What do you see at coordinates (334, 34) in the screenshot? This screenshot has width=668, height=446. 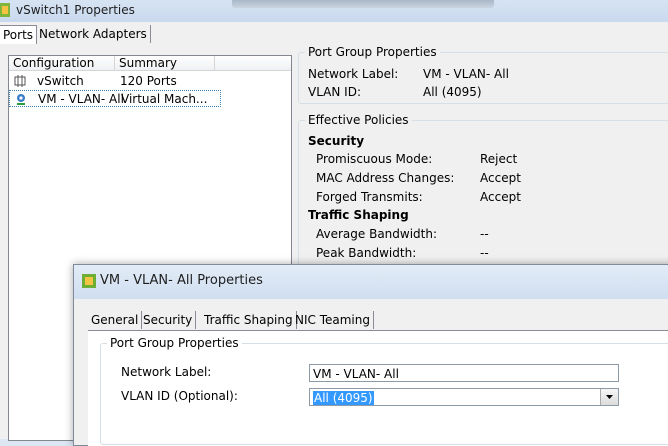 I see `back-tabstrip: Ports Network Adapters` at bounding box center [334, 34].